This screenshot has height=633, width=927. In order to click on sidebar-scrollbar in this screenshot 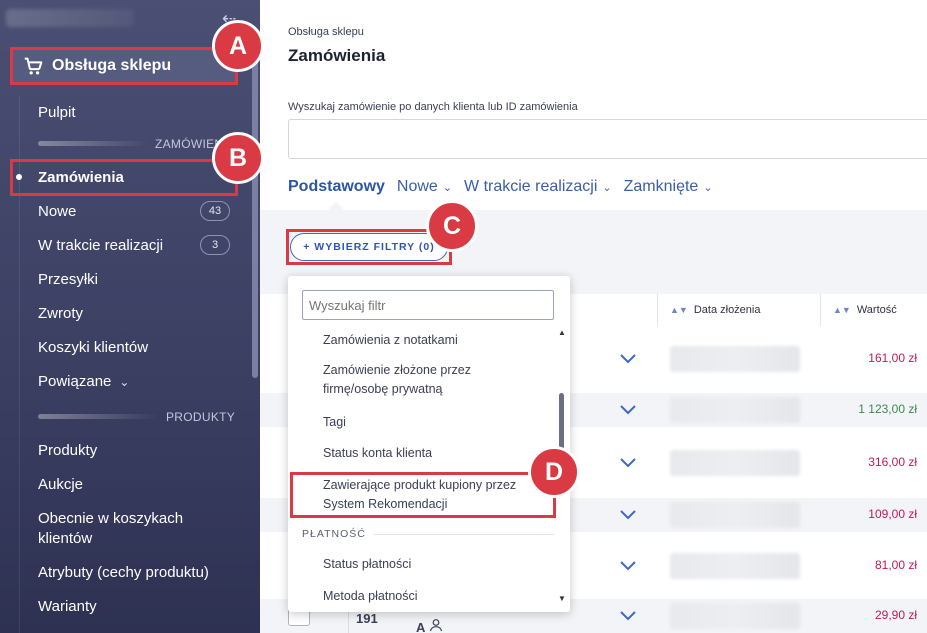, I will do `click(255, 218)`.